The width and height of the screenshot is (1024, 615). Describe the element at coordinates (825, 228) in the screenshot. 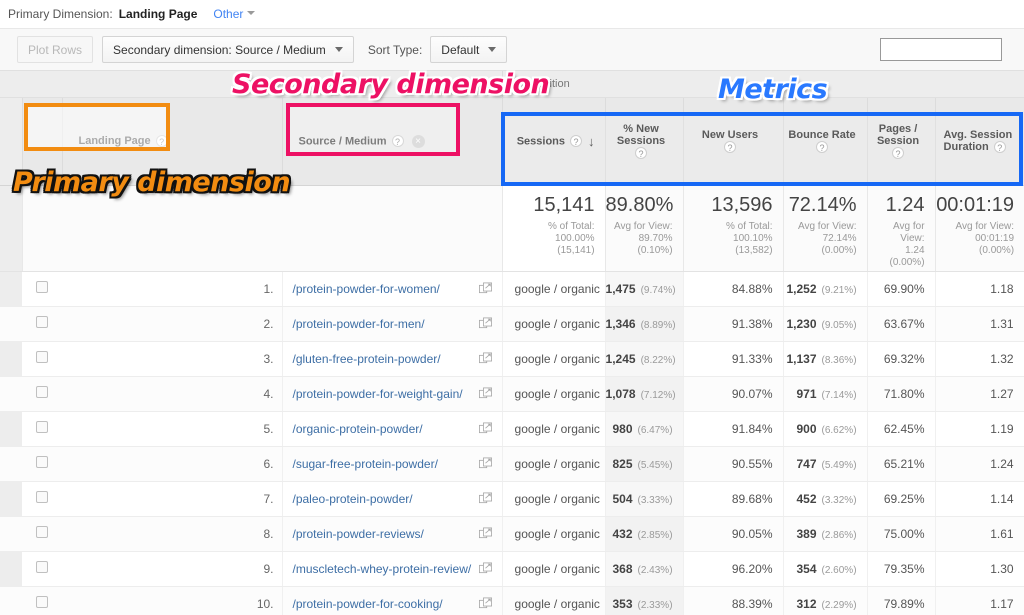

I see `summary-bounce-rate: 72.14% Avg for View: 72.14% (0.00%)` at that location.